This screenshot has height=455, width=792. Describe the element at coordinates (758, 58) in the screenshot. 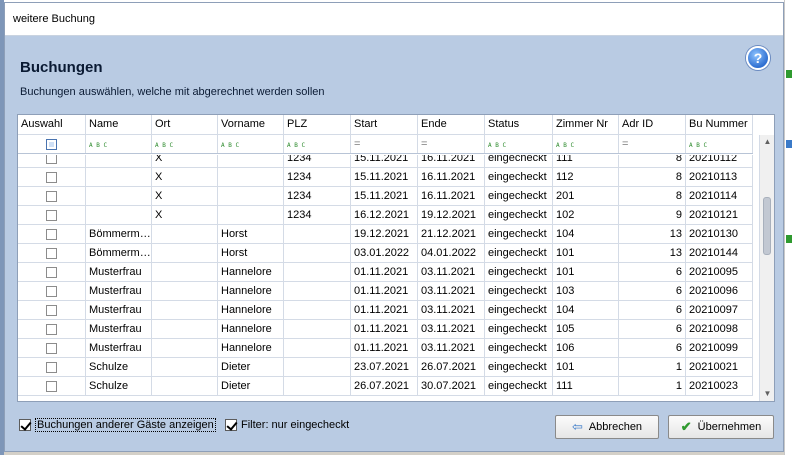

I see `help-icon: ?` at that location.